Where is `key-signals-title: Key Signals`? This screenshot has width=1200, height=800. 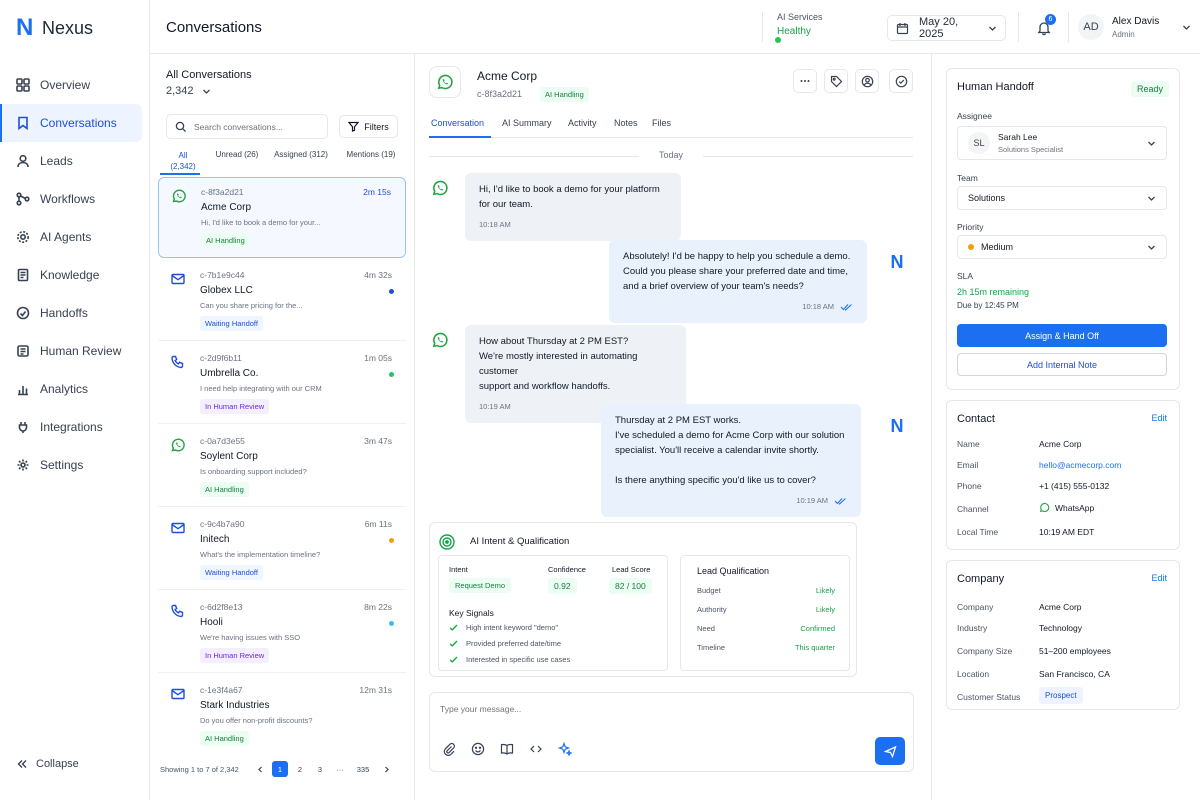 key-signals-title: Key Signals is located at coordinates (471, 613).